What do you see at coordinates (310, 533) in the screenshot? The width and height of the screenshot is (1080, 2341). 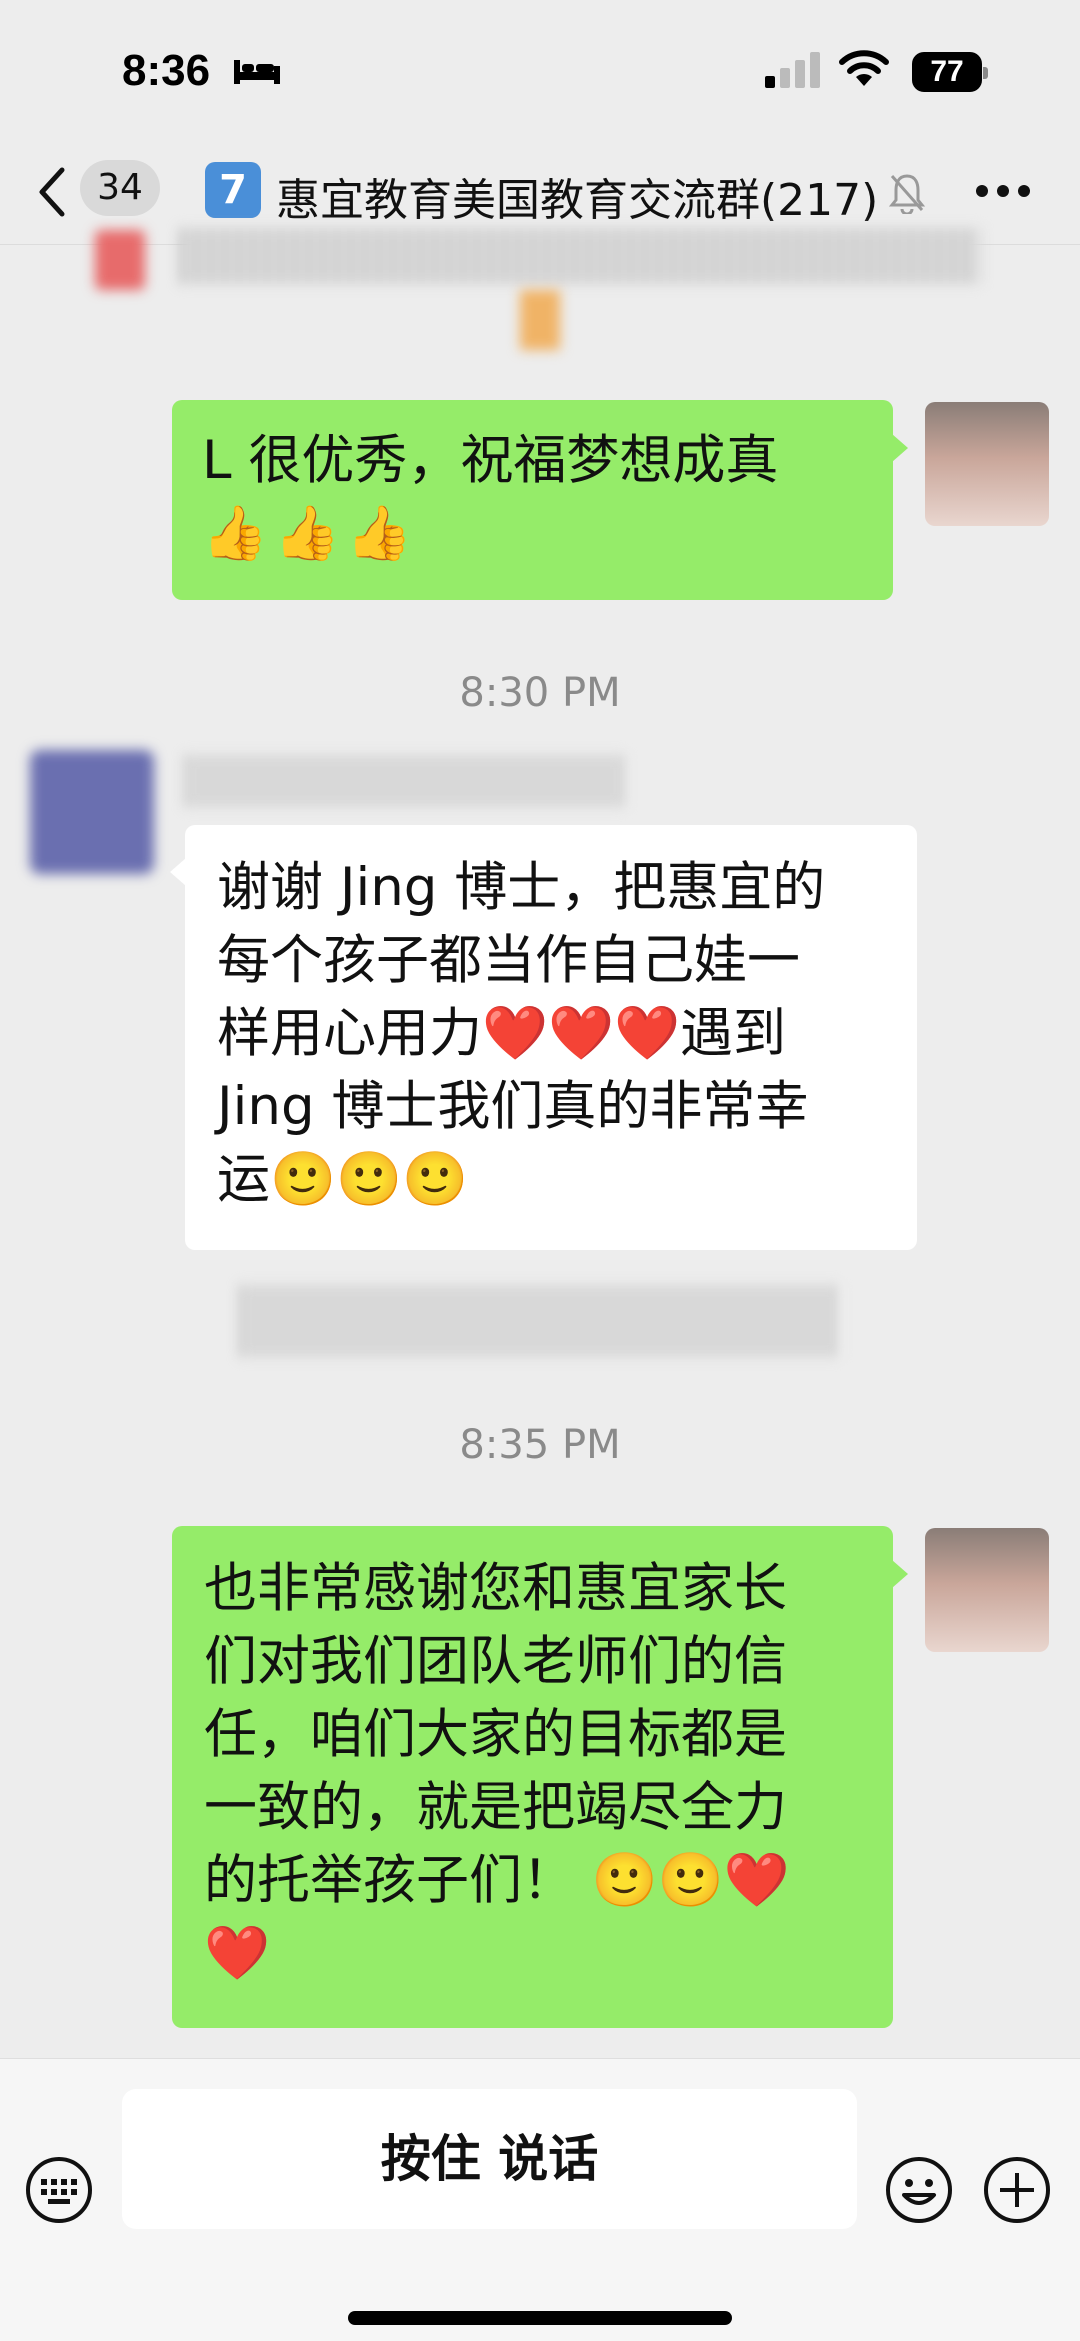 I see `message-emoji: 👍👍👍` at bounding box center [310, 533].